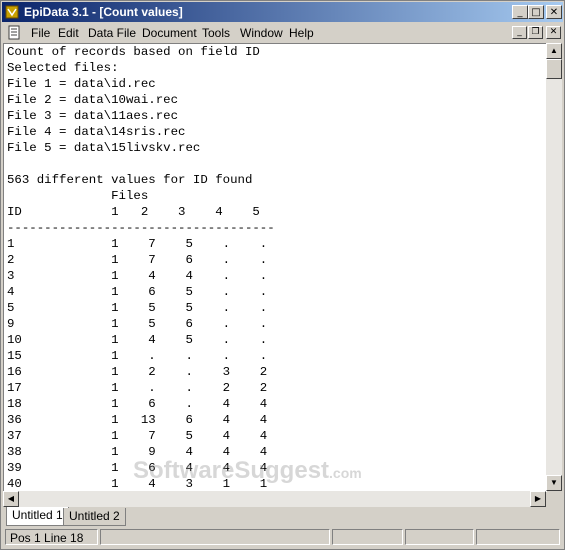  Describe the element at coordinates (231, 470) in the screenshot. I see `watermark-text: SoftwareSuggest` at that location.